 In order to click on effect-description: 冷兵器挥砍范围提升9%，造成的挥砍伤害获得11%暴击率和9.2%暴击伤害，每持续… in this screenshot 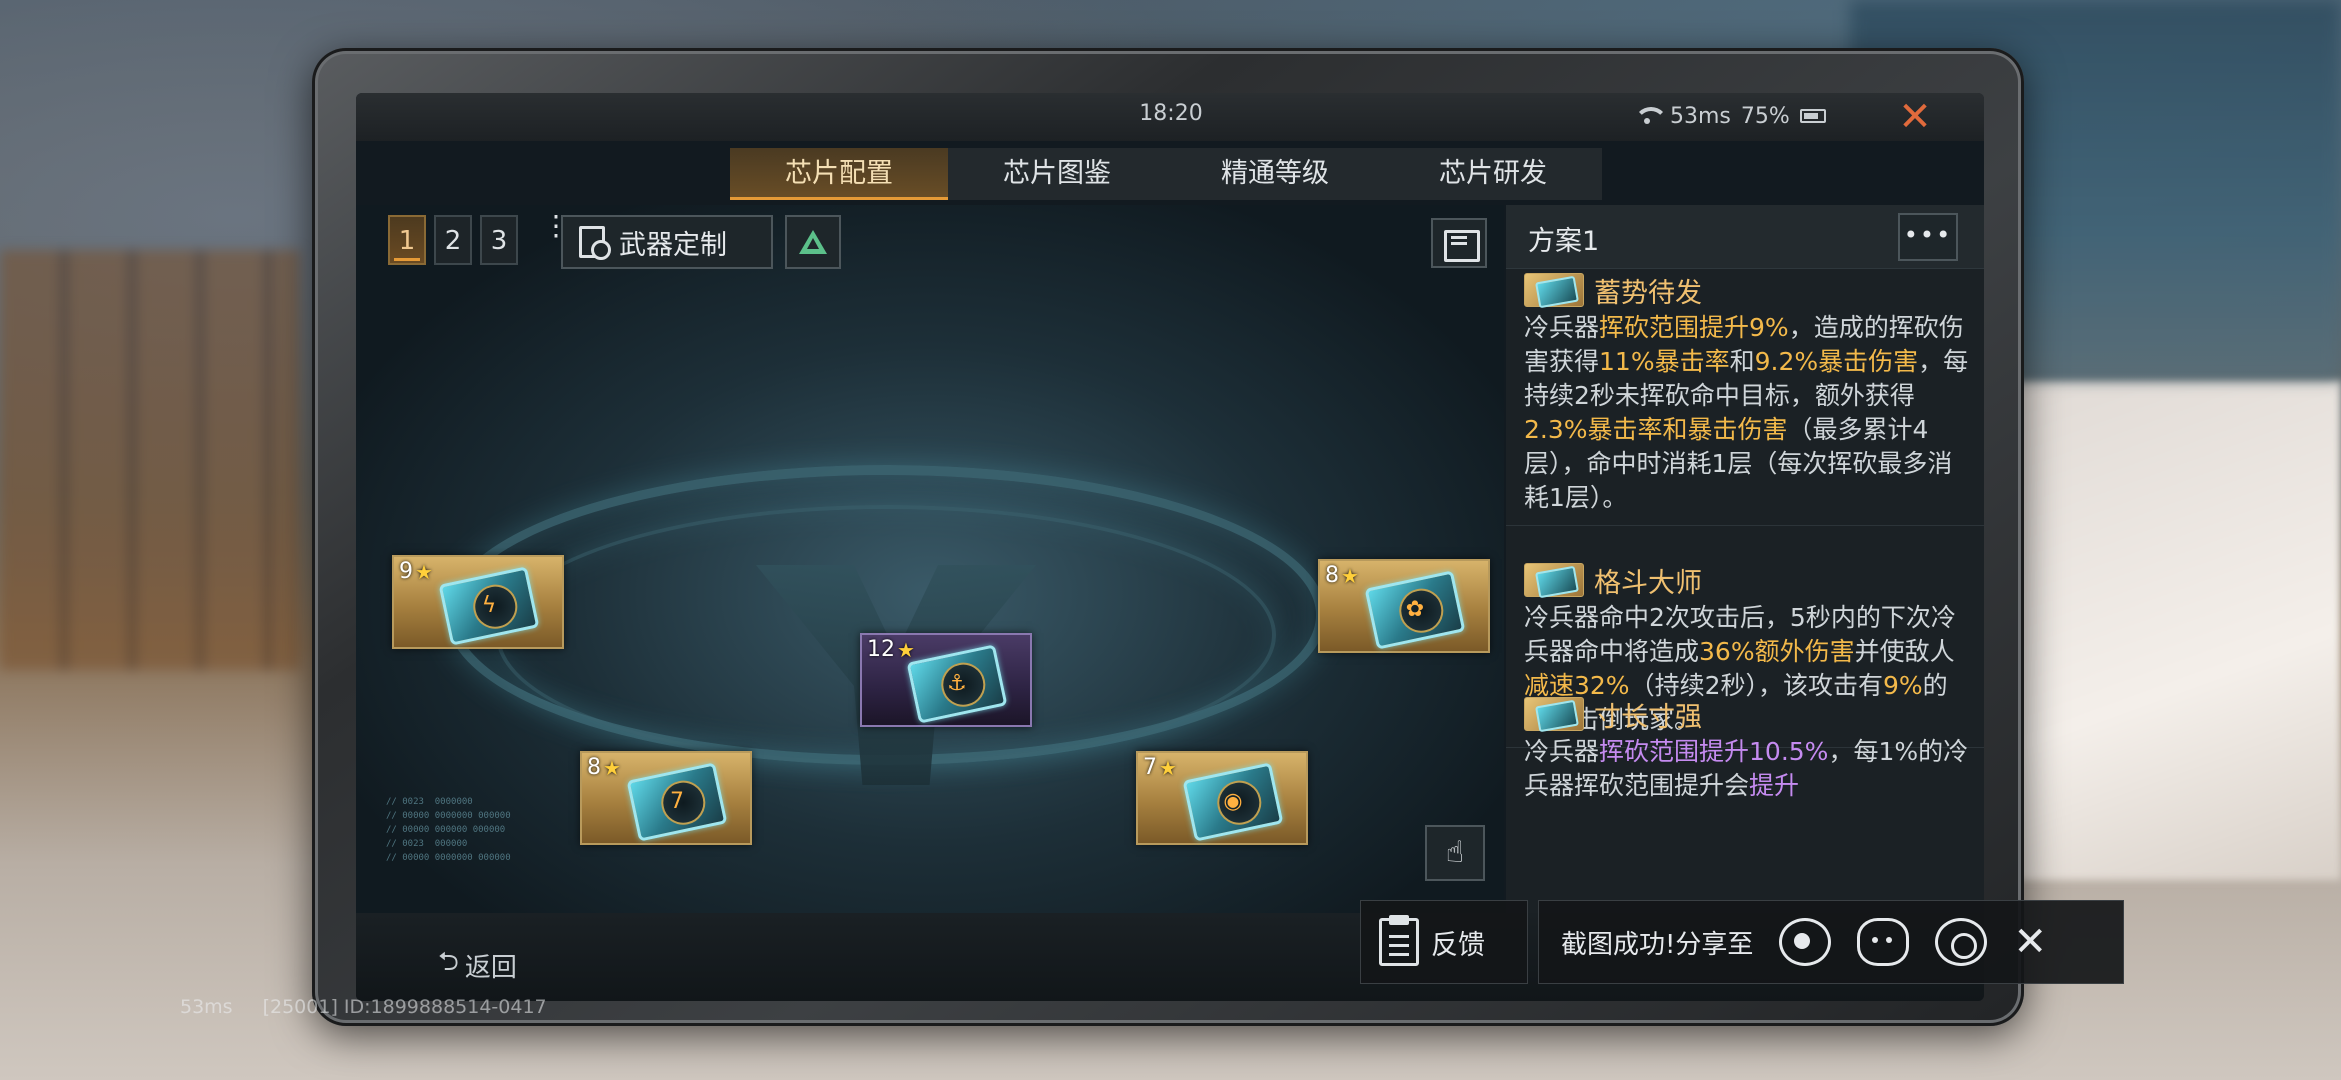, I will do `click(1747, 418)`.